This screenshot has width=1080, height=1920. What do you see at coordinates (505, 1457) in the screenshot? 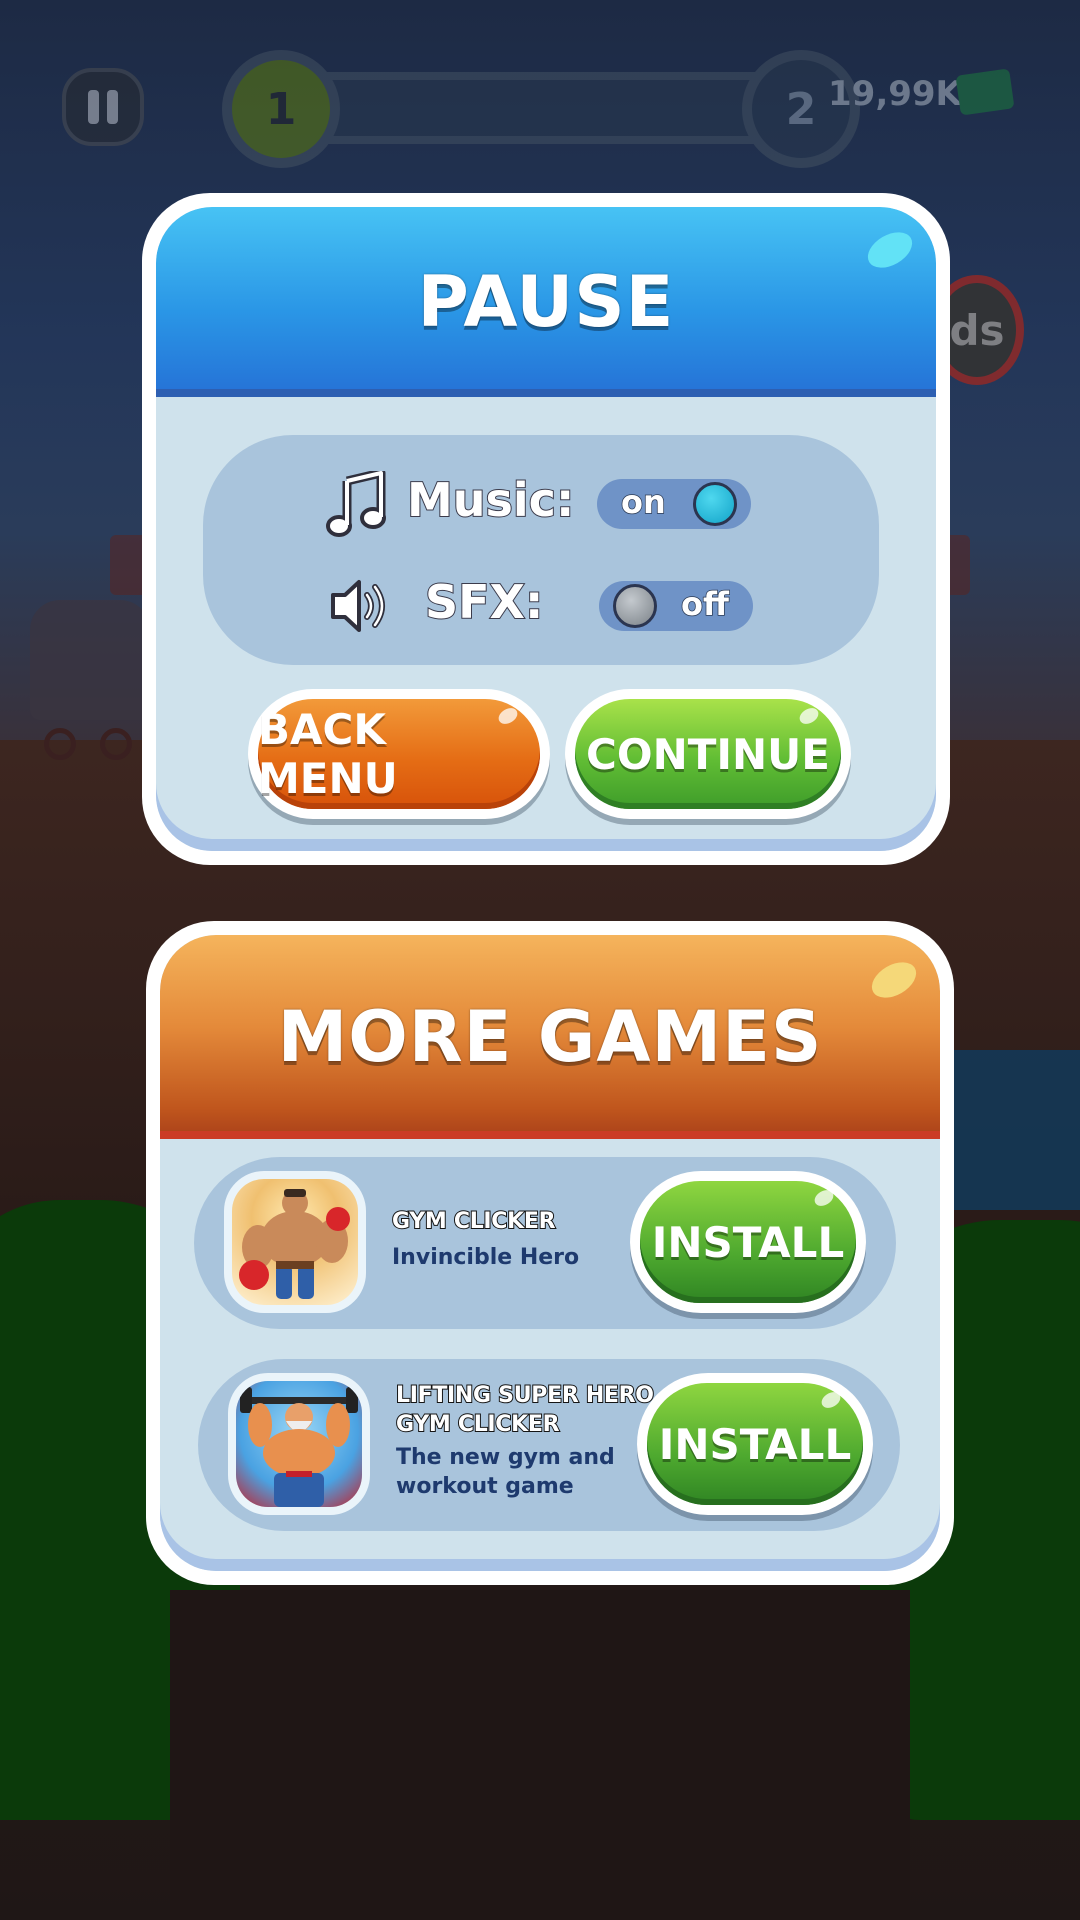
I see `game-description: The new gym and` at bounding box center [505, 1457].